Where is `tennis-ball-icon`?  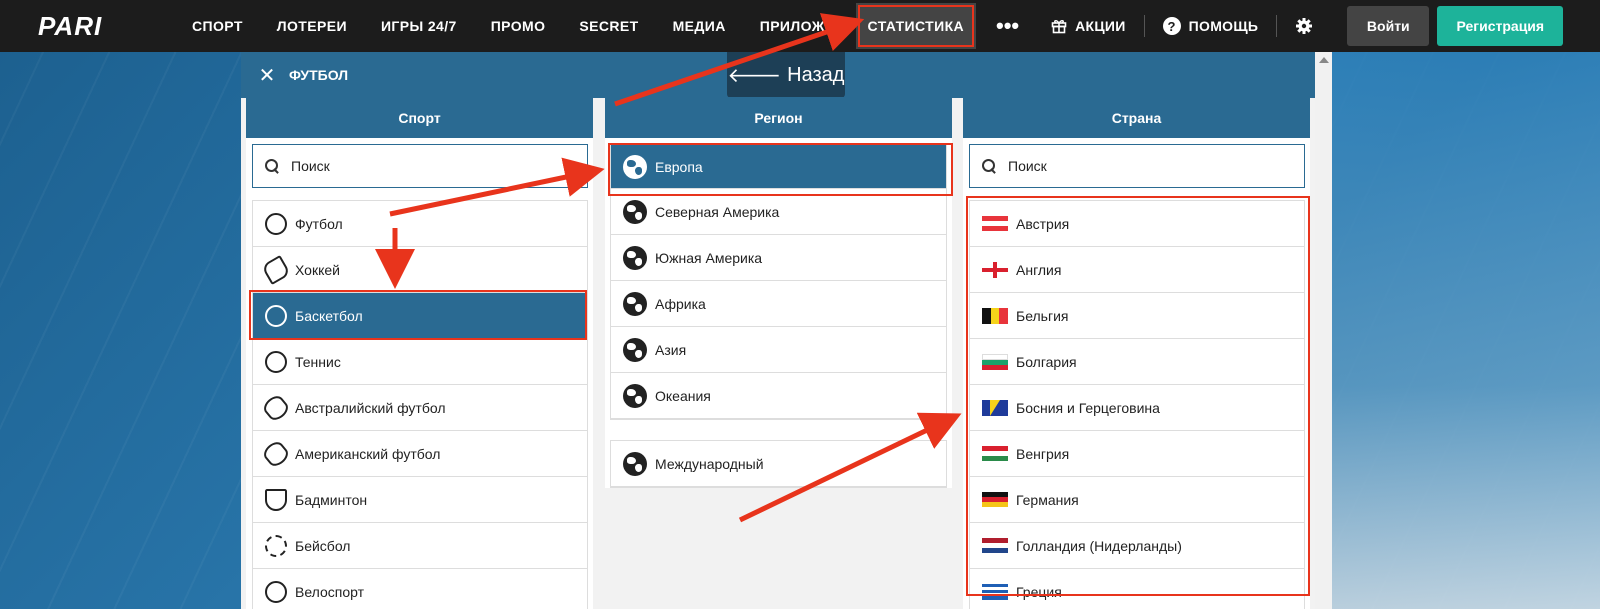
tennis-ball-icon is located at coordinates (276, 361).